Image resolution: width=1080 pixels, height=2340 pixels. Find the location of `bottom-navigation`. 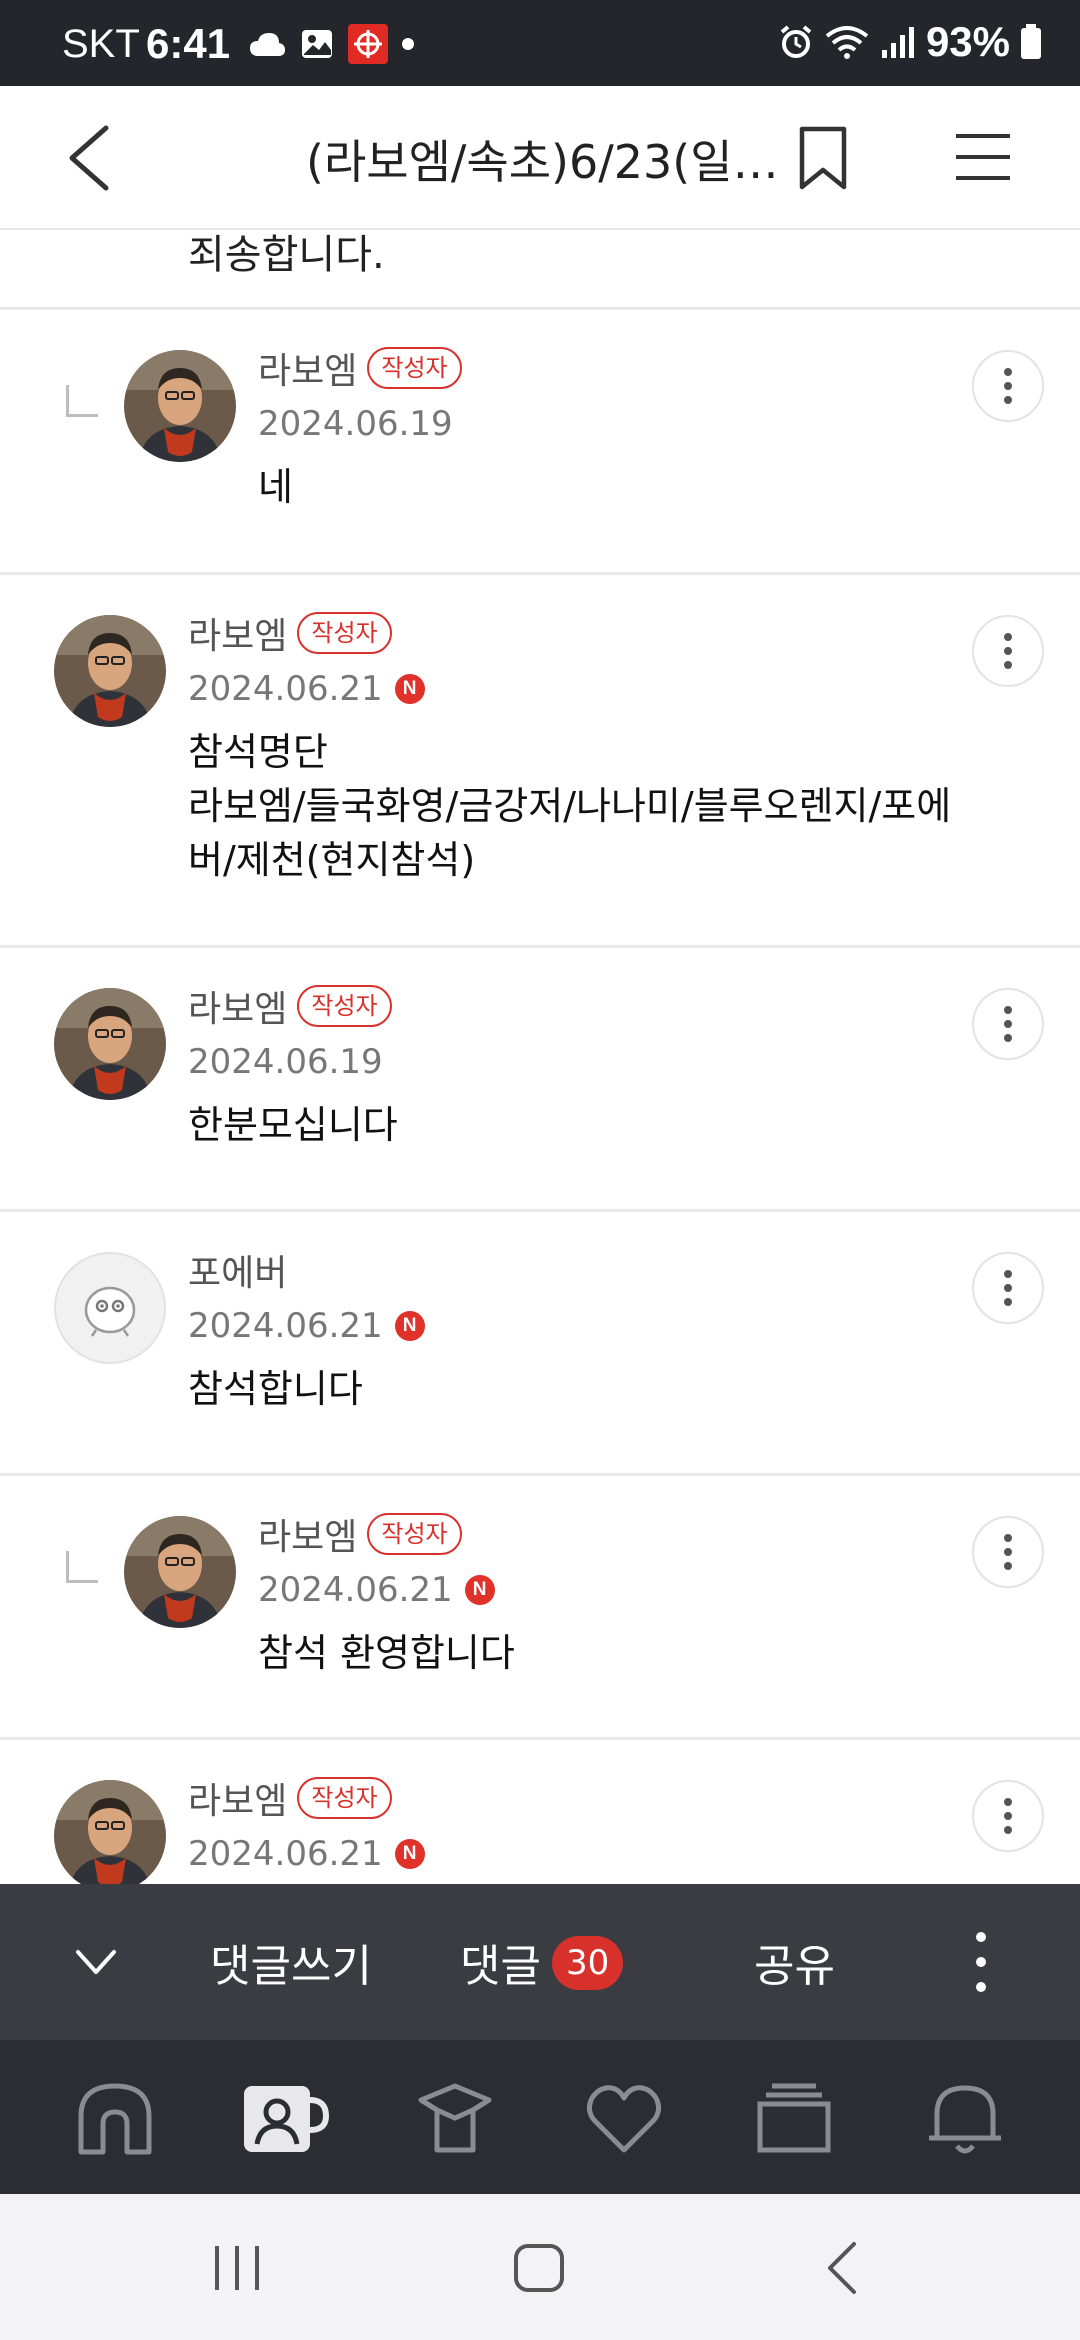

bottom-navigation is located at coordinates (540, 2117).